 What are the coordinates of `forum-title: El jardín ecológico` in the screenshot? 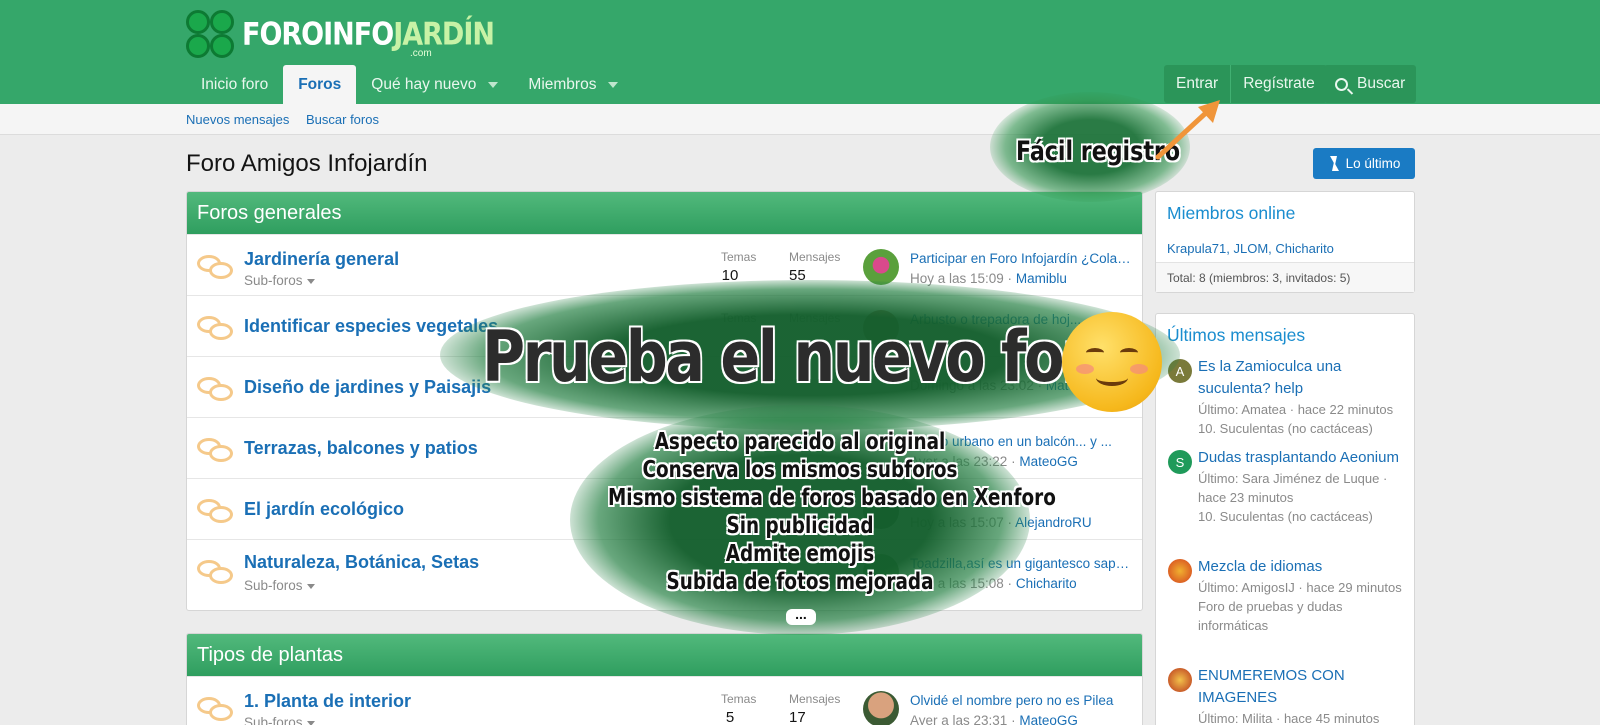 It's located at (324, 509).